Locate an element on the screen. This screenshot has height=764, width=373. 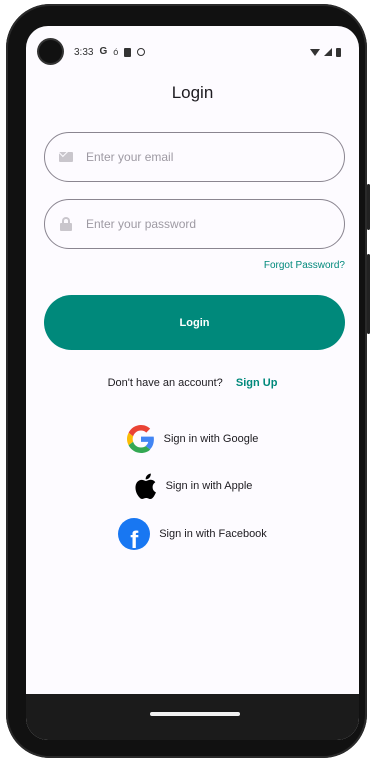
sim-card-icon is located at coordinates (128, 52).